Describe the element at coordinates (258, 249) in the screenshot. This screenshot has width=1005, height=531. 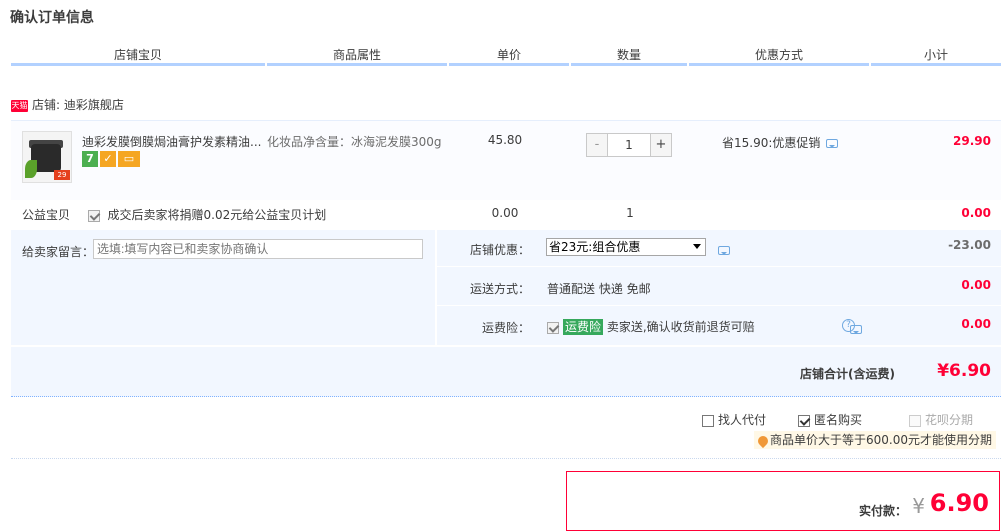
I see `message-input` at that location.